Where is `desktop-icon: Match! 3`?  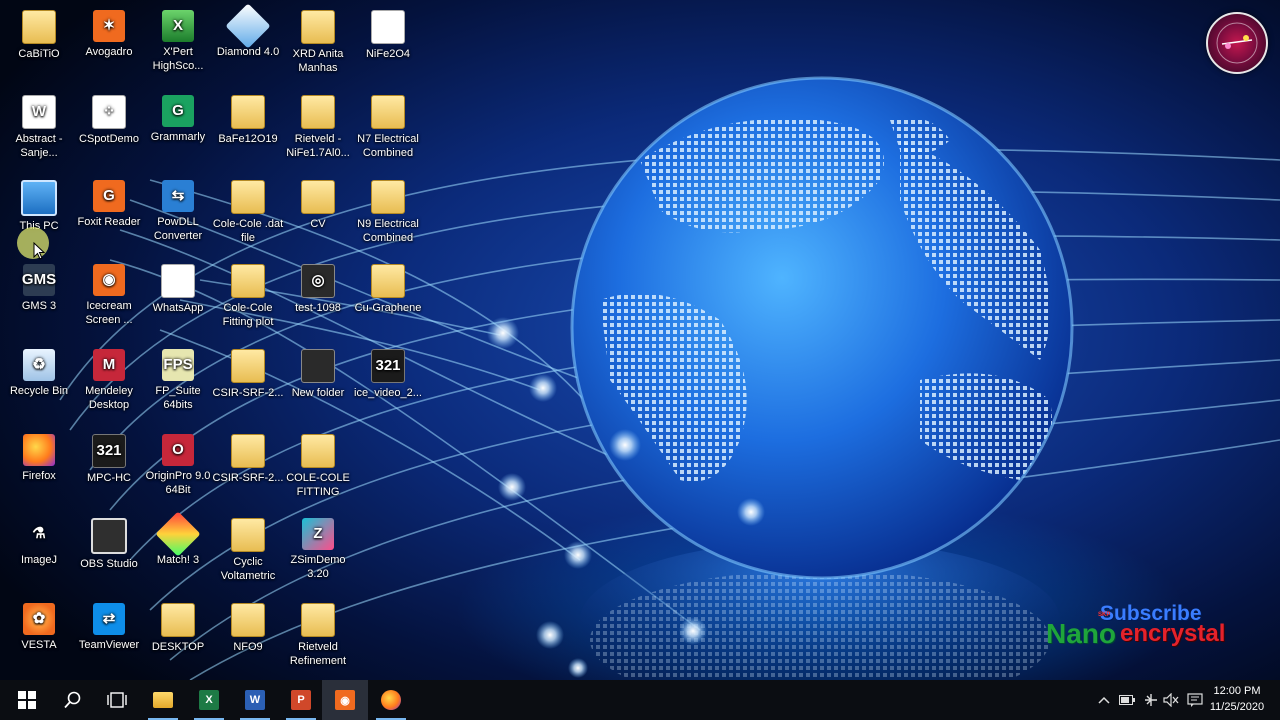 desktop-icon: Match! 3 is located at coordinates (178, 553).